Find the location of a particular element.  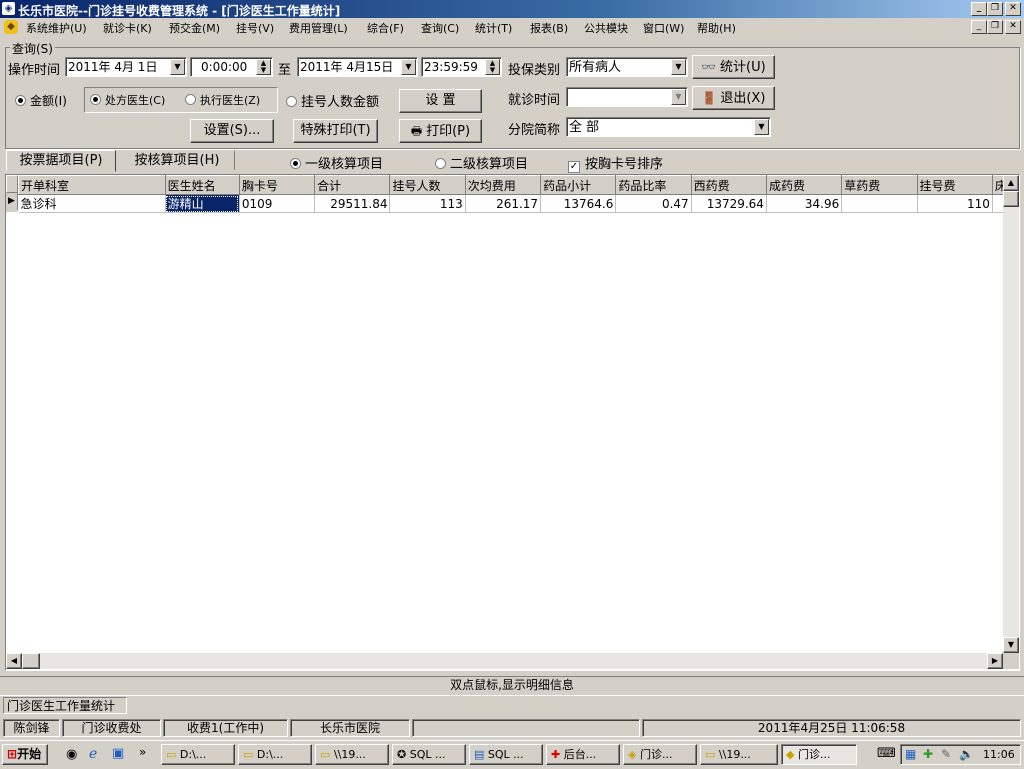

stat-button: 👓 统计(U) is located at coordinates (733, 67).